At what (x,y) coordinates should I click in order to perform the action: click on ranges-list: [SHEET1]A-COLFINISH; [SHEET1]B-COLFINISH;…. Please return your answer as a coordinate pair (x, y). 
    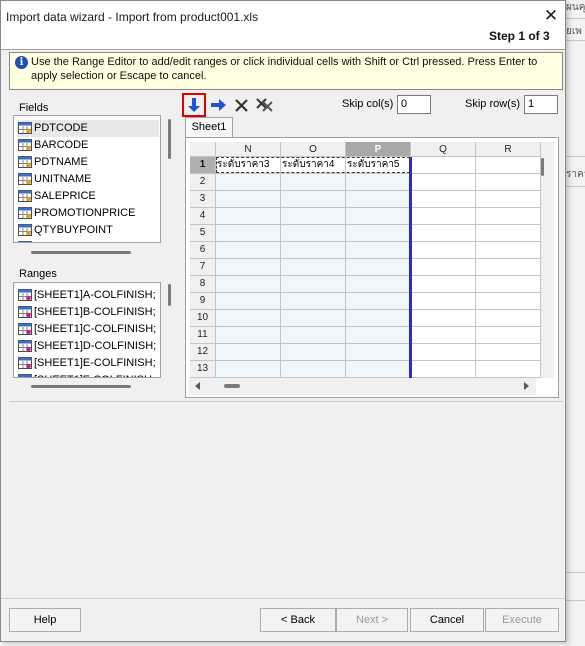
    Looking at the image, I should click on (87, 330).